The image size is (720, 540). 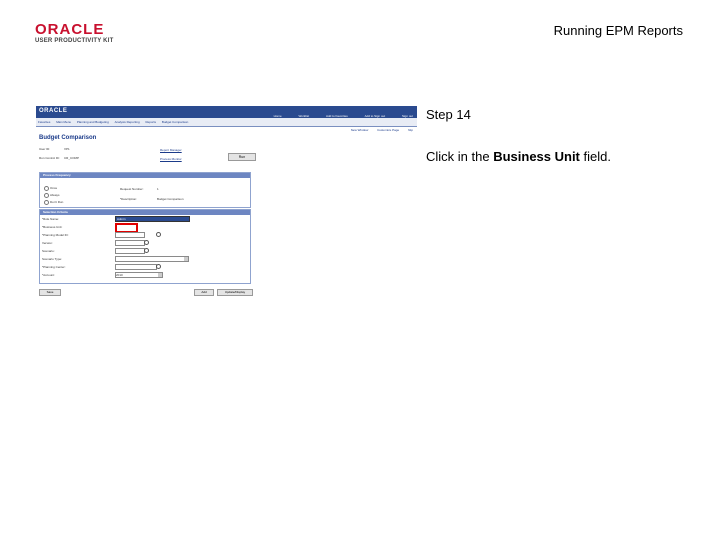 I want to click on app-page-title: Budget Comparison, so click(x=68, y=138).